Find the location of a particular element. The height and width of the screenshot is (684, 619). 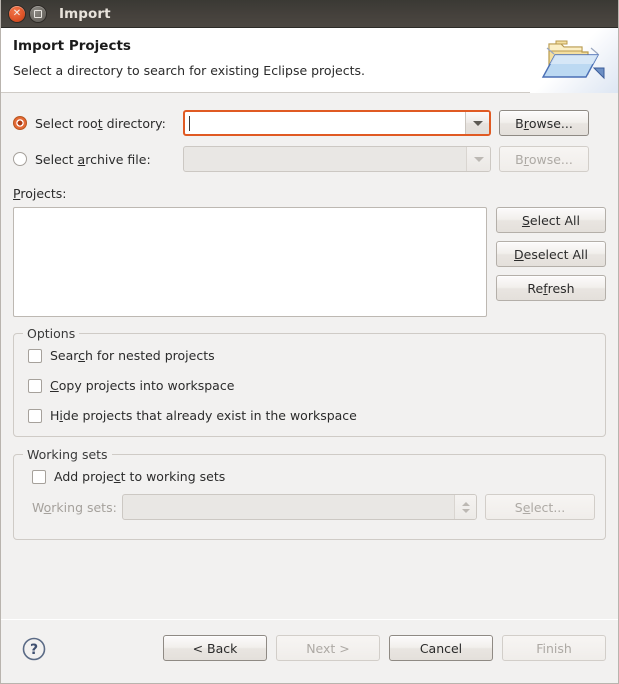

finish-button: Finish is located at coordinates (554, 648).